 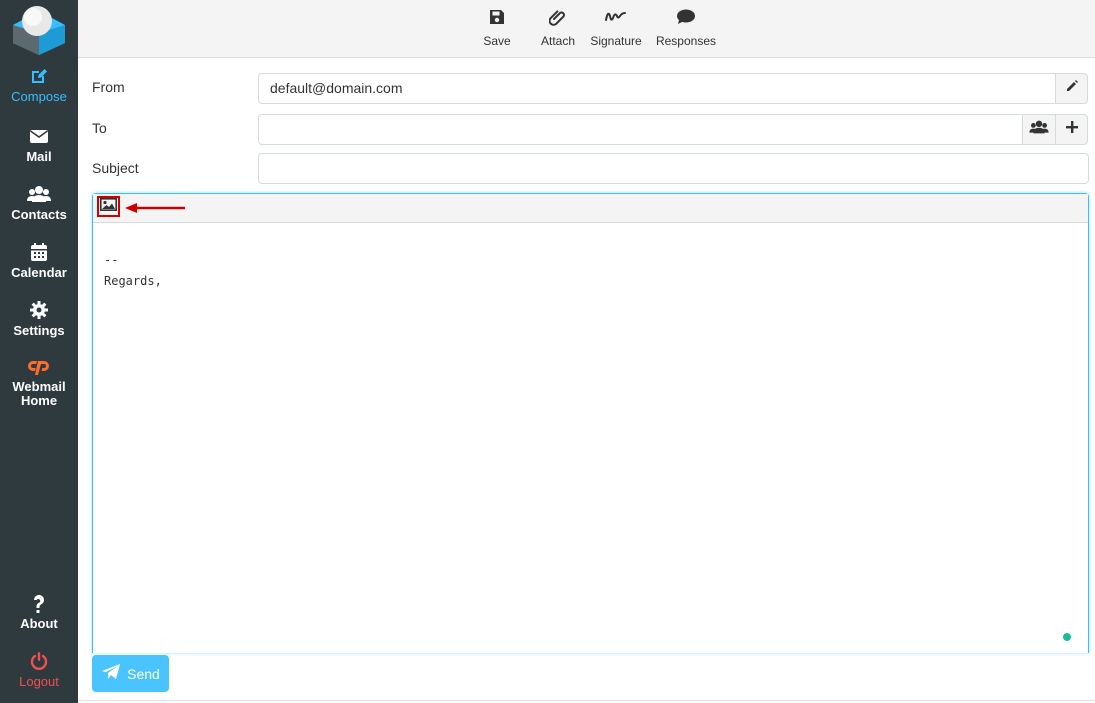 I want to click on message-body: -- Regards,, so click(x=133, y=271).